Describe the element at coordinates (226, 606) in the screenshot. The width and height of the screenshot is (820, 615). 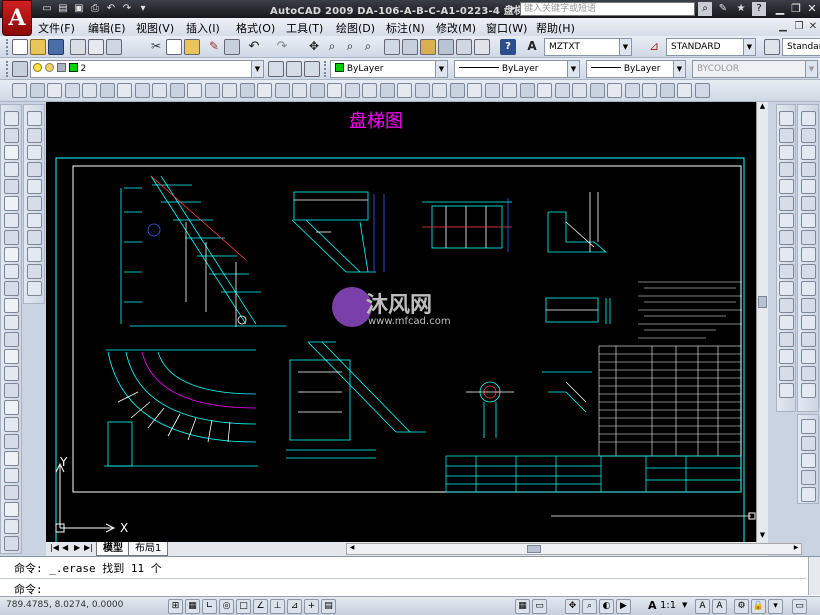
I see `polar-toggle-icon: ◎` at that location.